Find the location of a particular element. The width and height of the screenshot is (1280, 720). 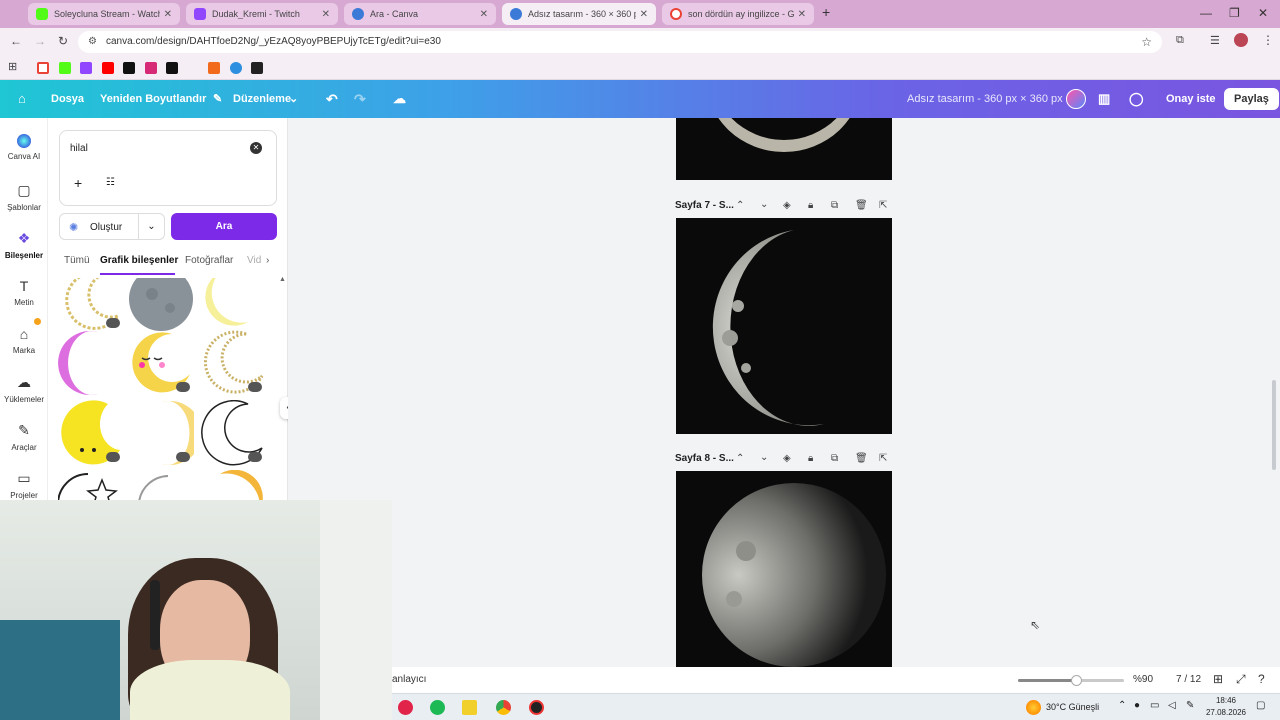

notes-label: anlayıcı is located at coordinates (409, 679).